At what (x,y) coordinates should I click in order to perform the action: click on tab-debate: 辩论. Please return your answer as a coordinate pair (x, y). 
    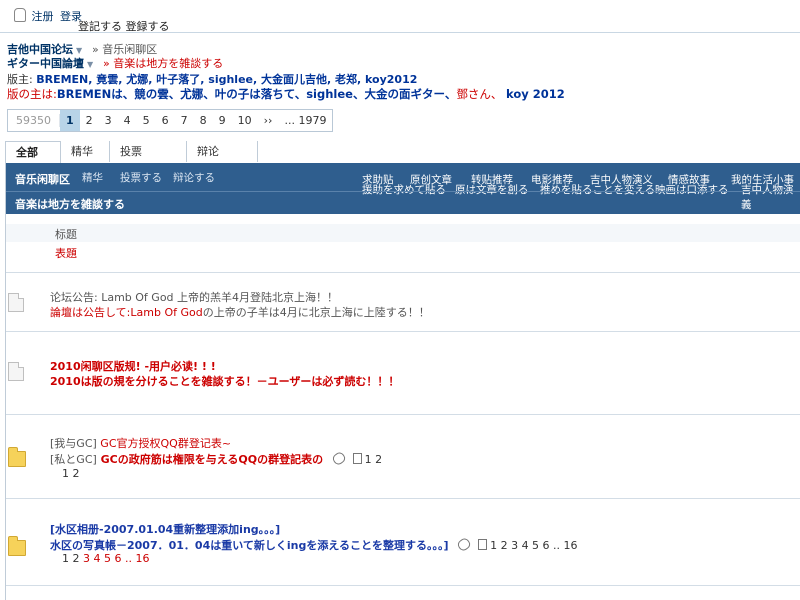
    Looking at the image, I should click on (222, 151).